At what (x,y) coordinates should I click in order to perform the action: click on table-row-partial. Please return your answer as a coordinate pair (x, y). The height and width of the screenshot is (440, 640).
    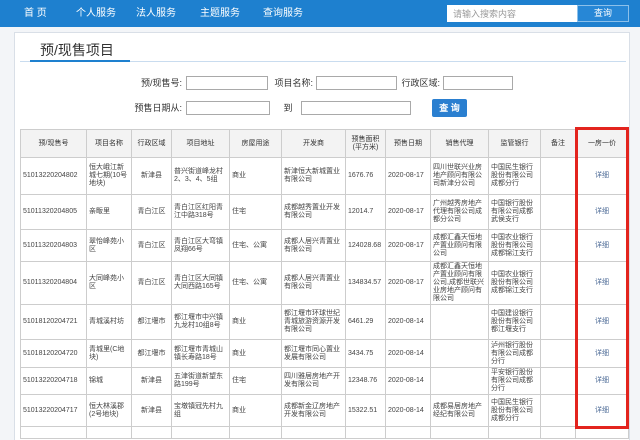
    Looking at the image, I should click on (324, 432).